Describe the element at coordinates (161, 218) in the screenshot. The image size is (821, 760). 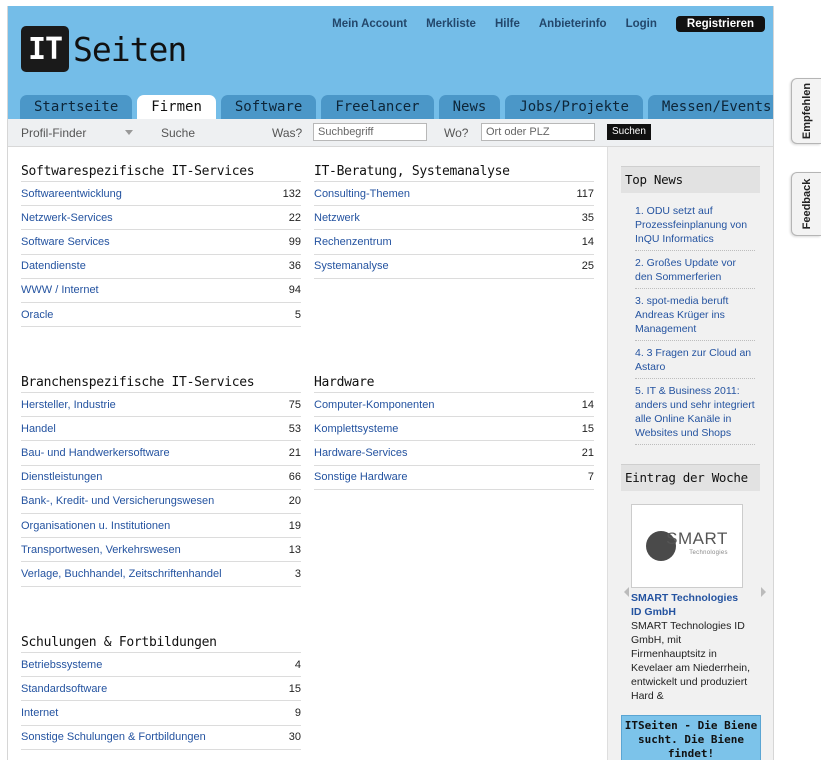
I see `list-item: Netzwerk-Services 22` at that location.